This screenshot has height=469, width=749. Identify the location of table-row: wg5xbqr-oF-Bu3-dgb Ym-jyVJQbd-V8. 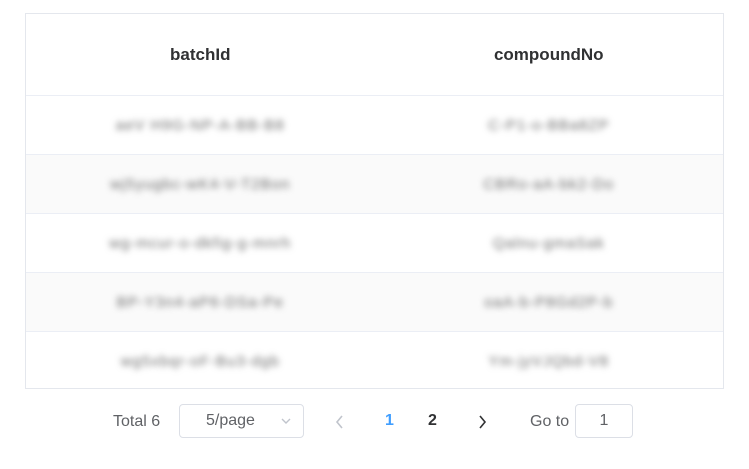
(374, 360).